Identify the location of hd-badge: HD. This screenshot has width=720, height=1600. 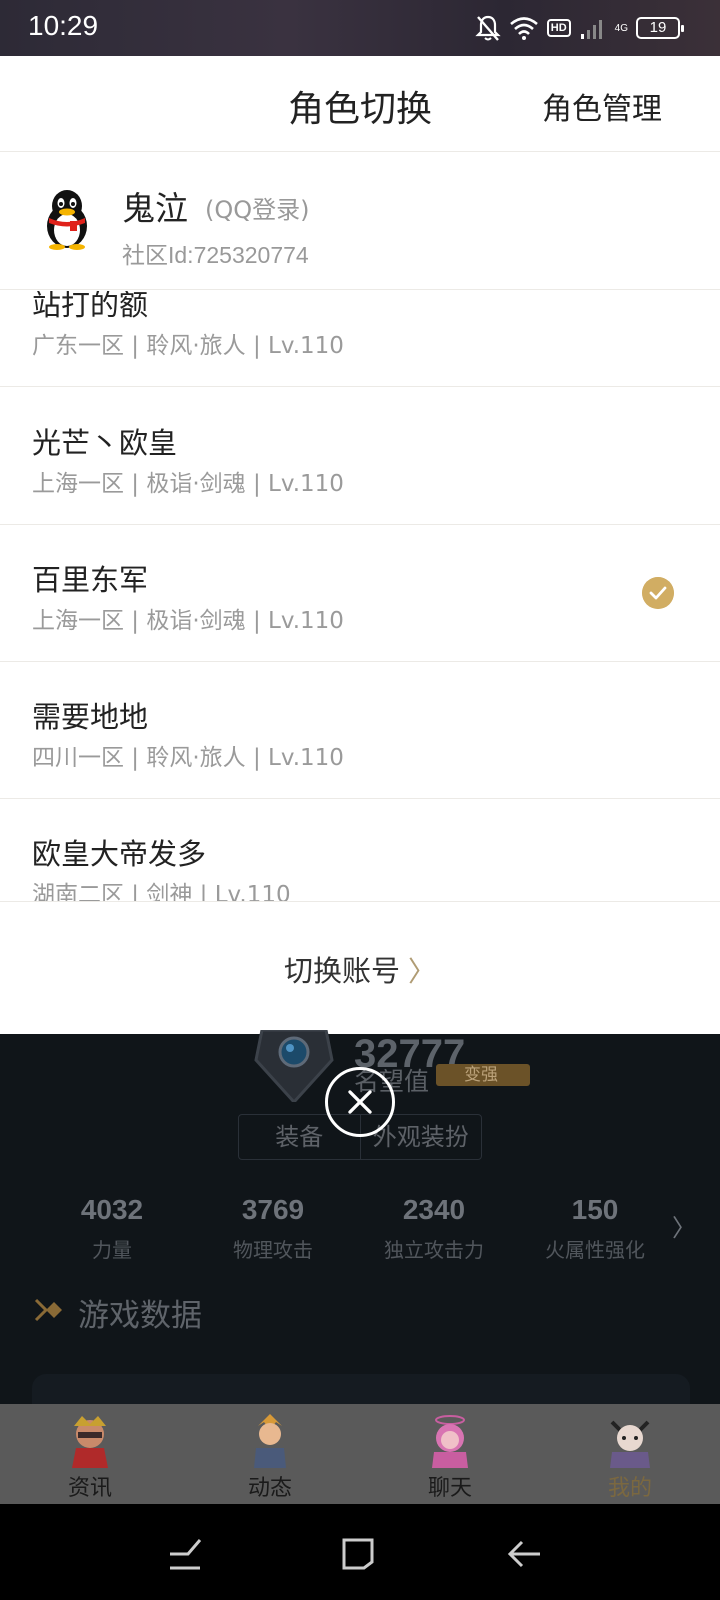
(558, 28).